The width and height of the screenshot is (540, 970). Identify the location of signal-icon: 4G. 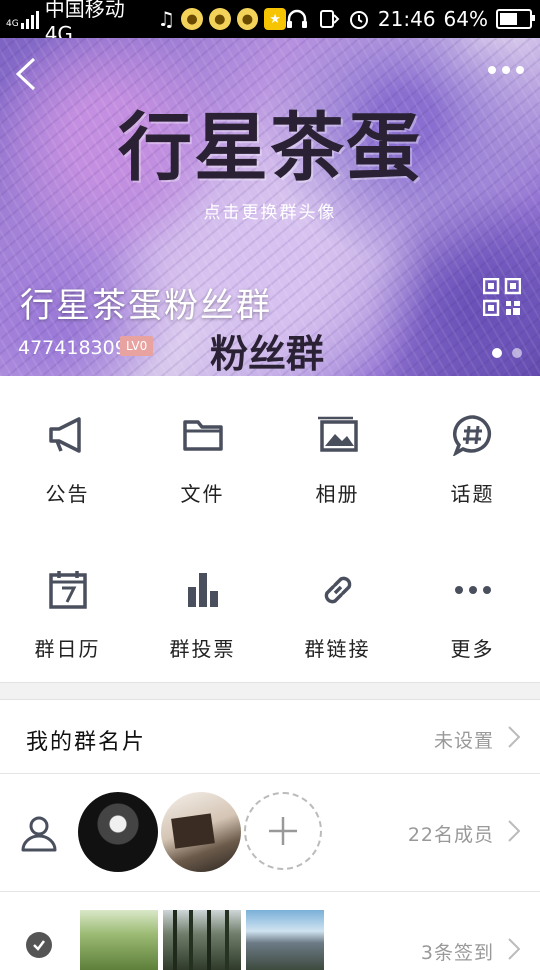
(22, 19).